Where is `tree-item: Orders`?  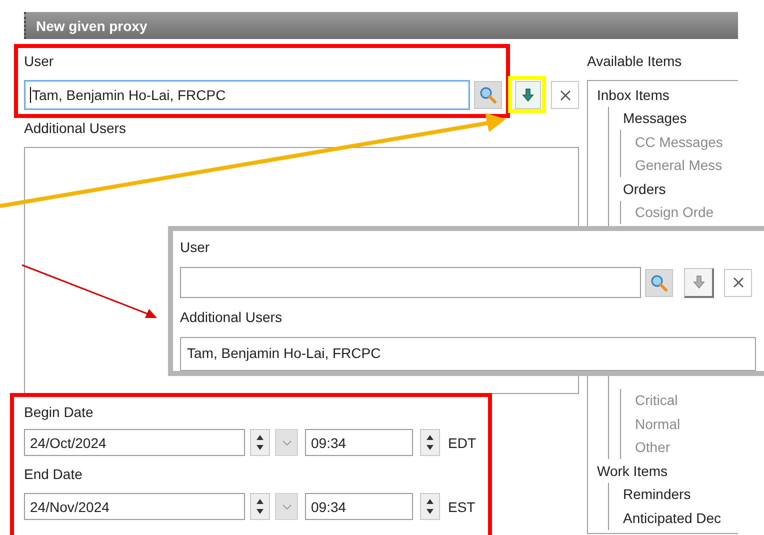
tree-item: Orders is located at coordinates (644, 188).